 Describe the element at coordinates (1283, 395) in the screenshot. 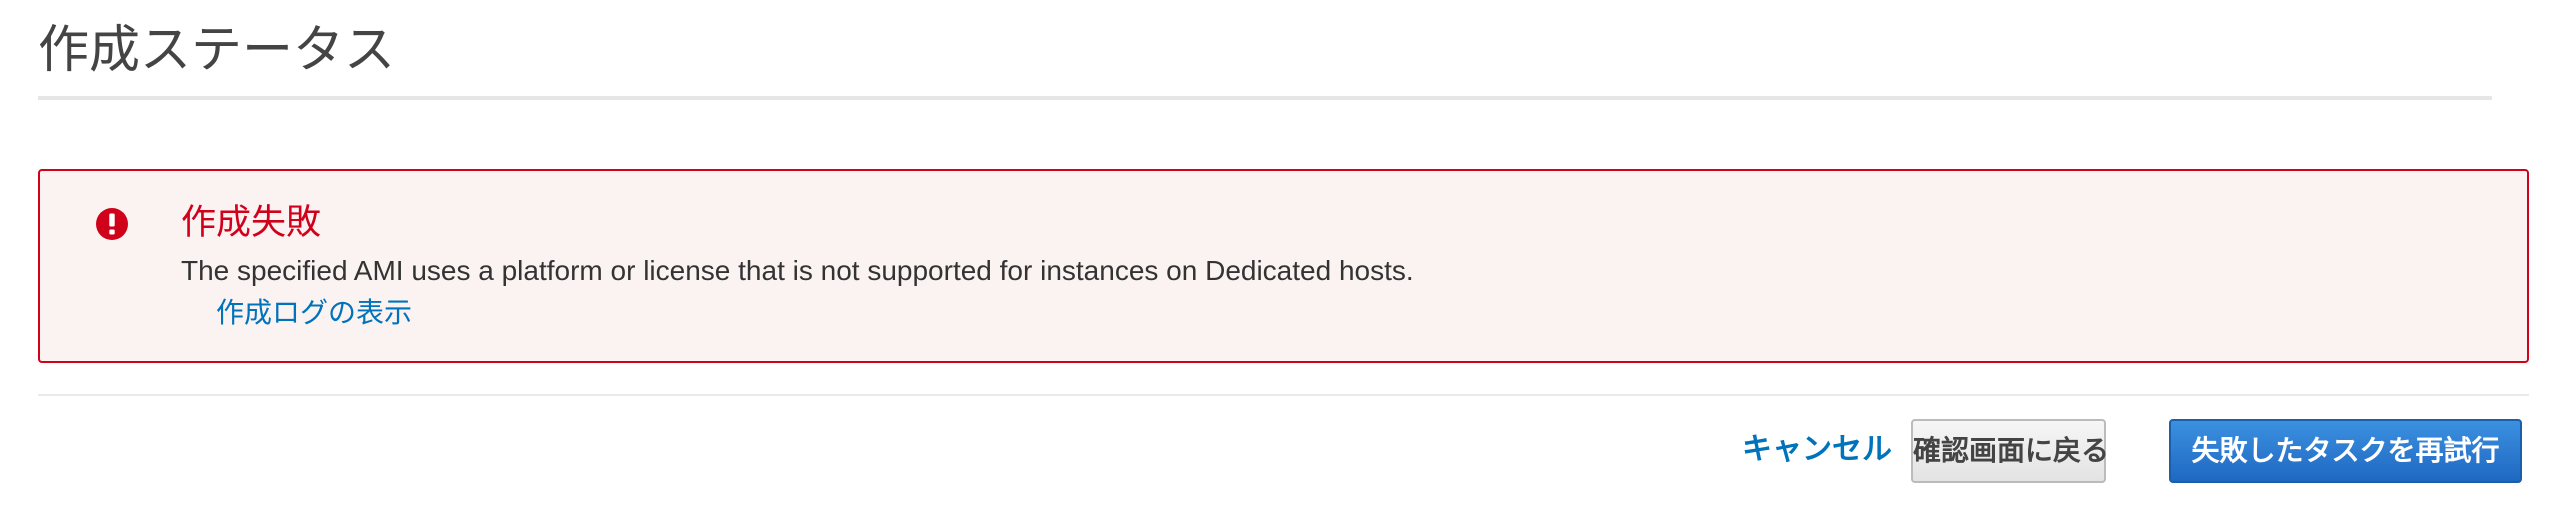

I see `footer-divider` at that location.